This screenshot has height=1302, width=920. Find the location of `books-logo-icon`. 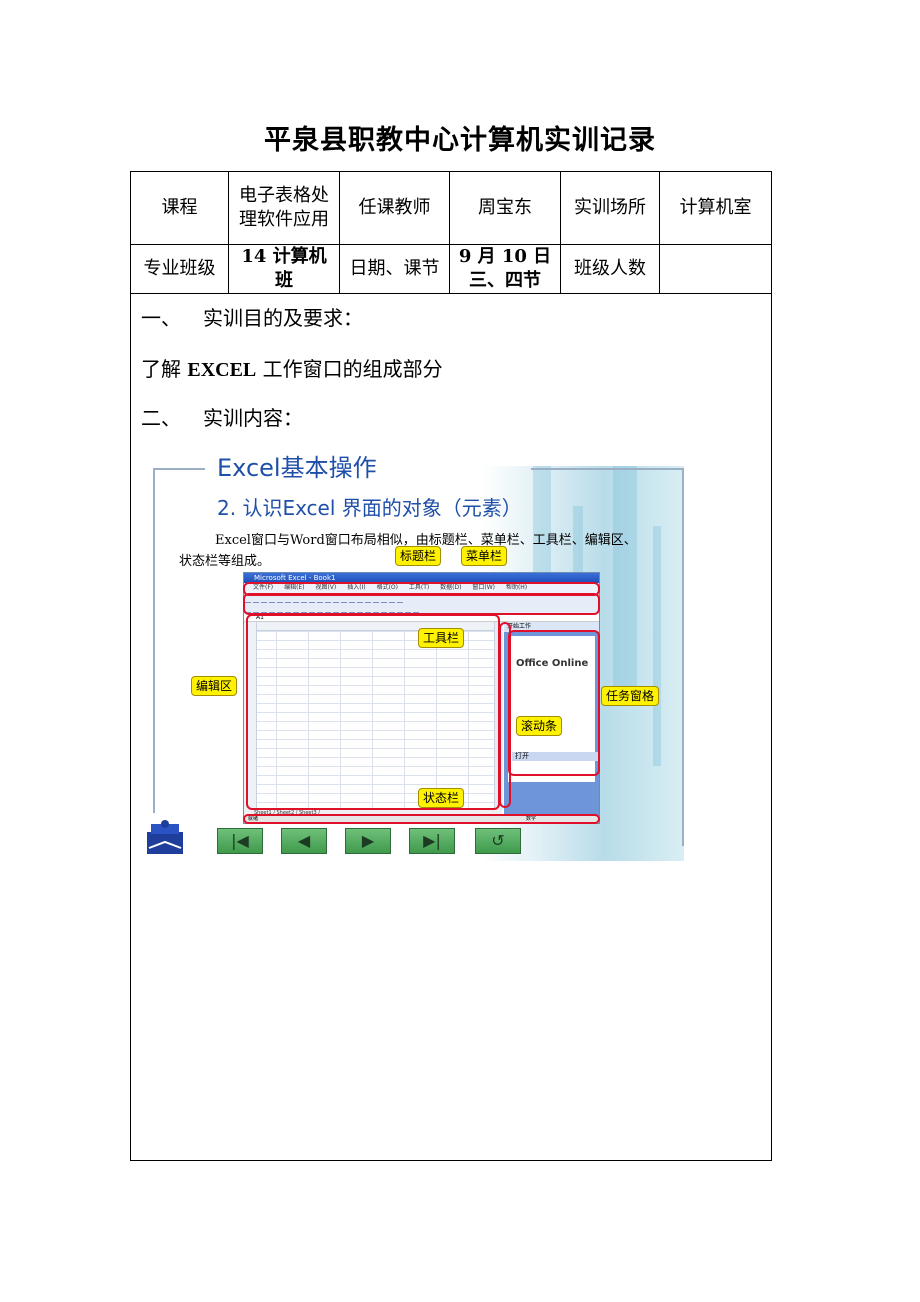

books-logo-icon is located at coordinates (165, 837).